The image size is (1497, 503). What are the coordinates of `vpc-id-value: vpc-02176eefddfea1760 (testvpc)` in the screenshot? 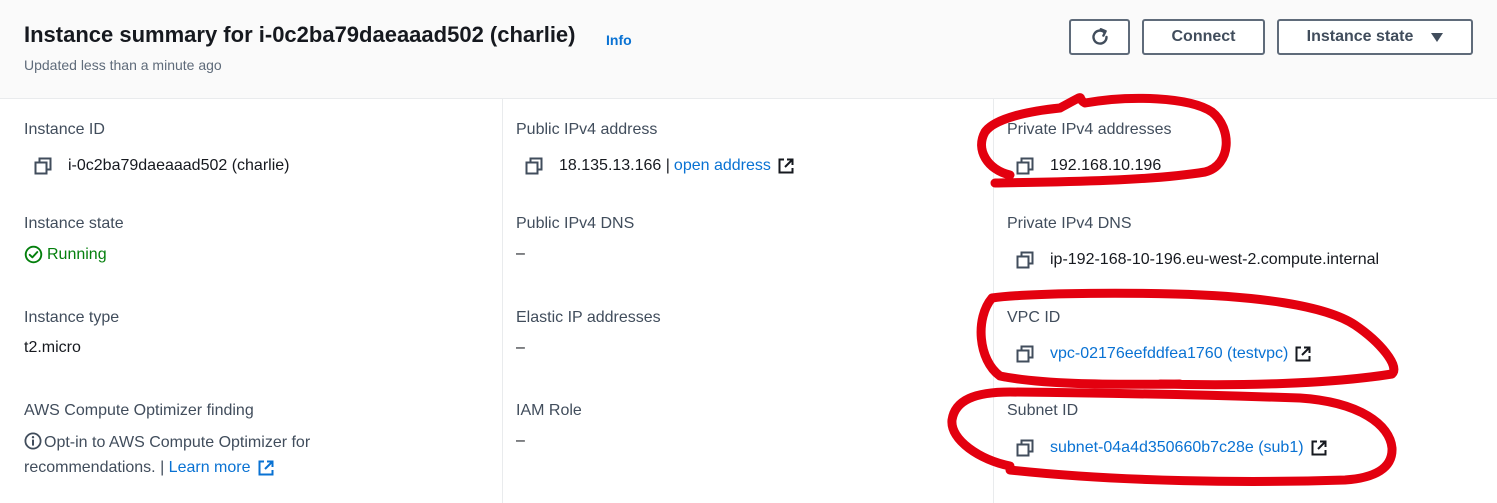 It's located at (1164, 354).